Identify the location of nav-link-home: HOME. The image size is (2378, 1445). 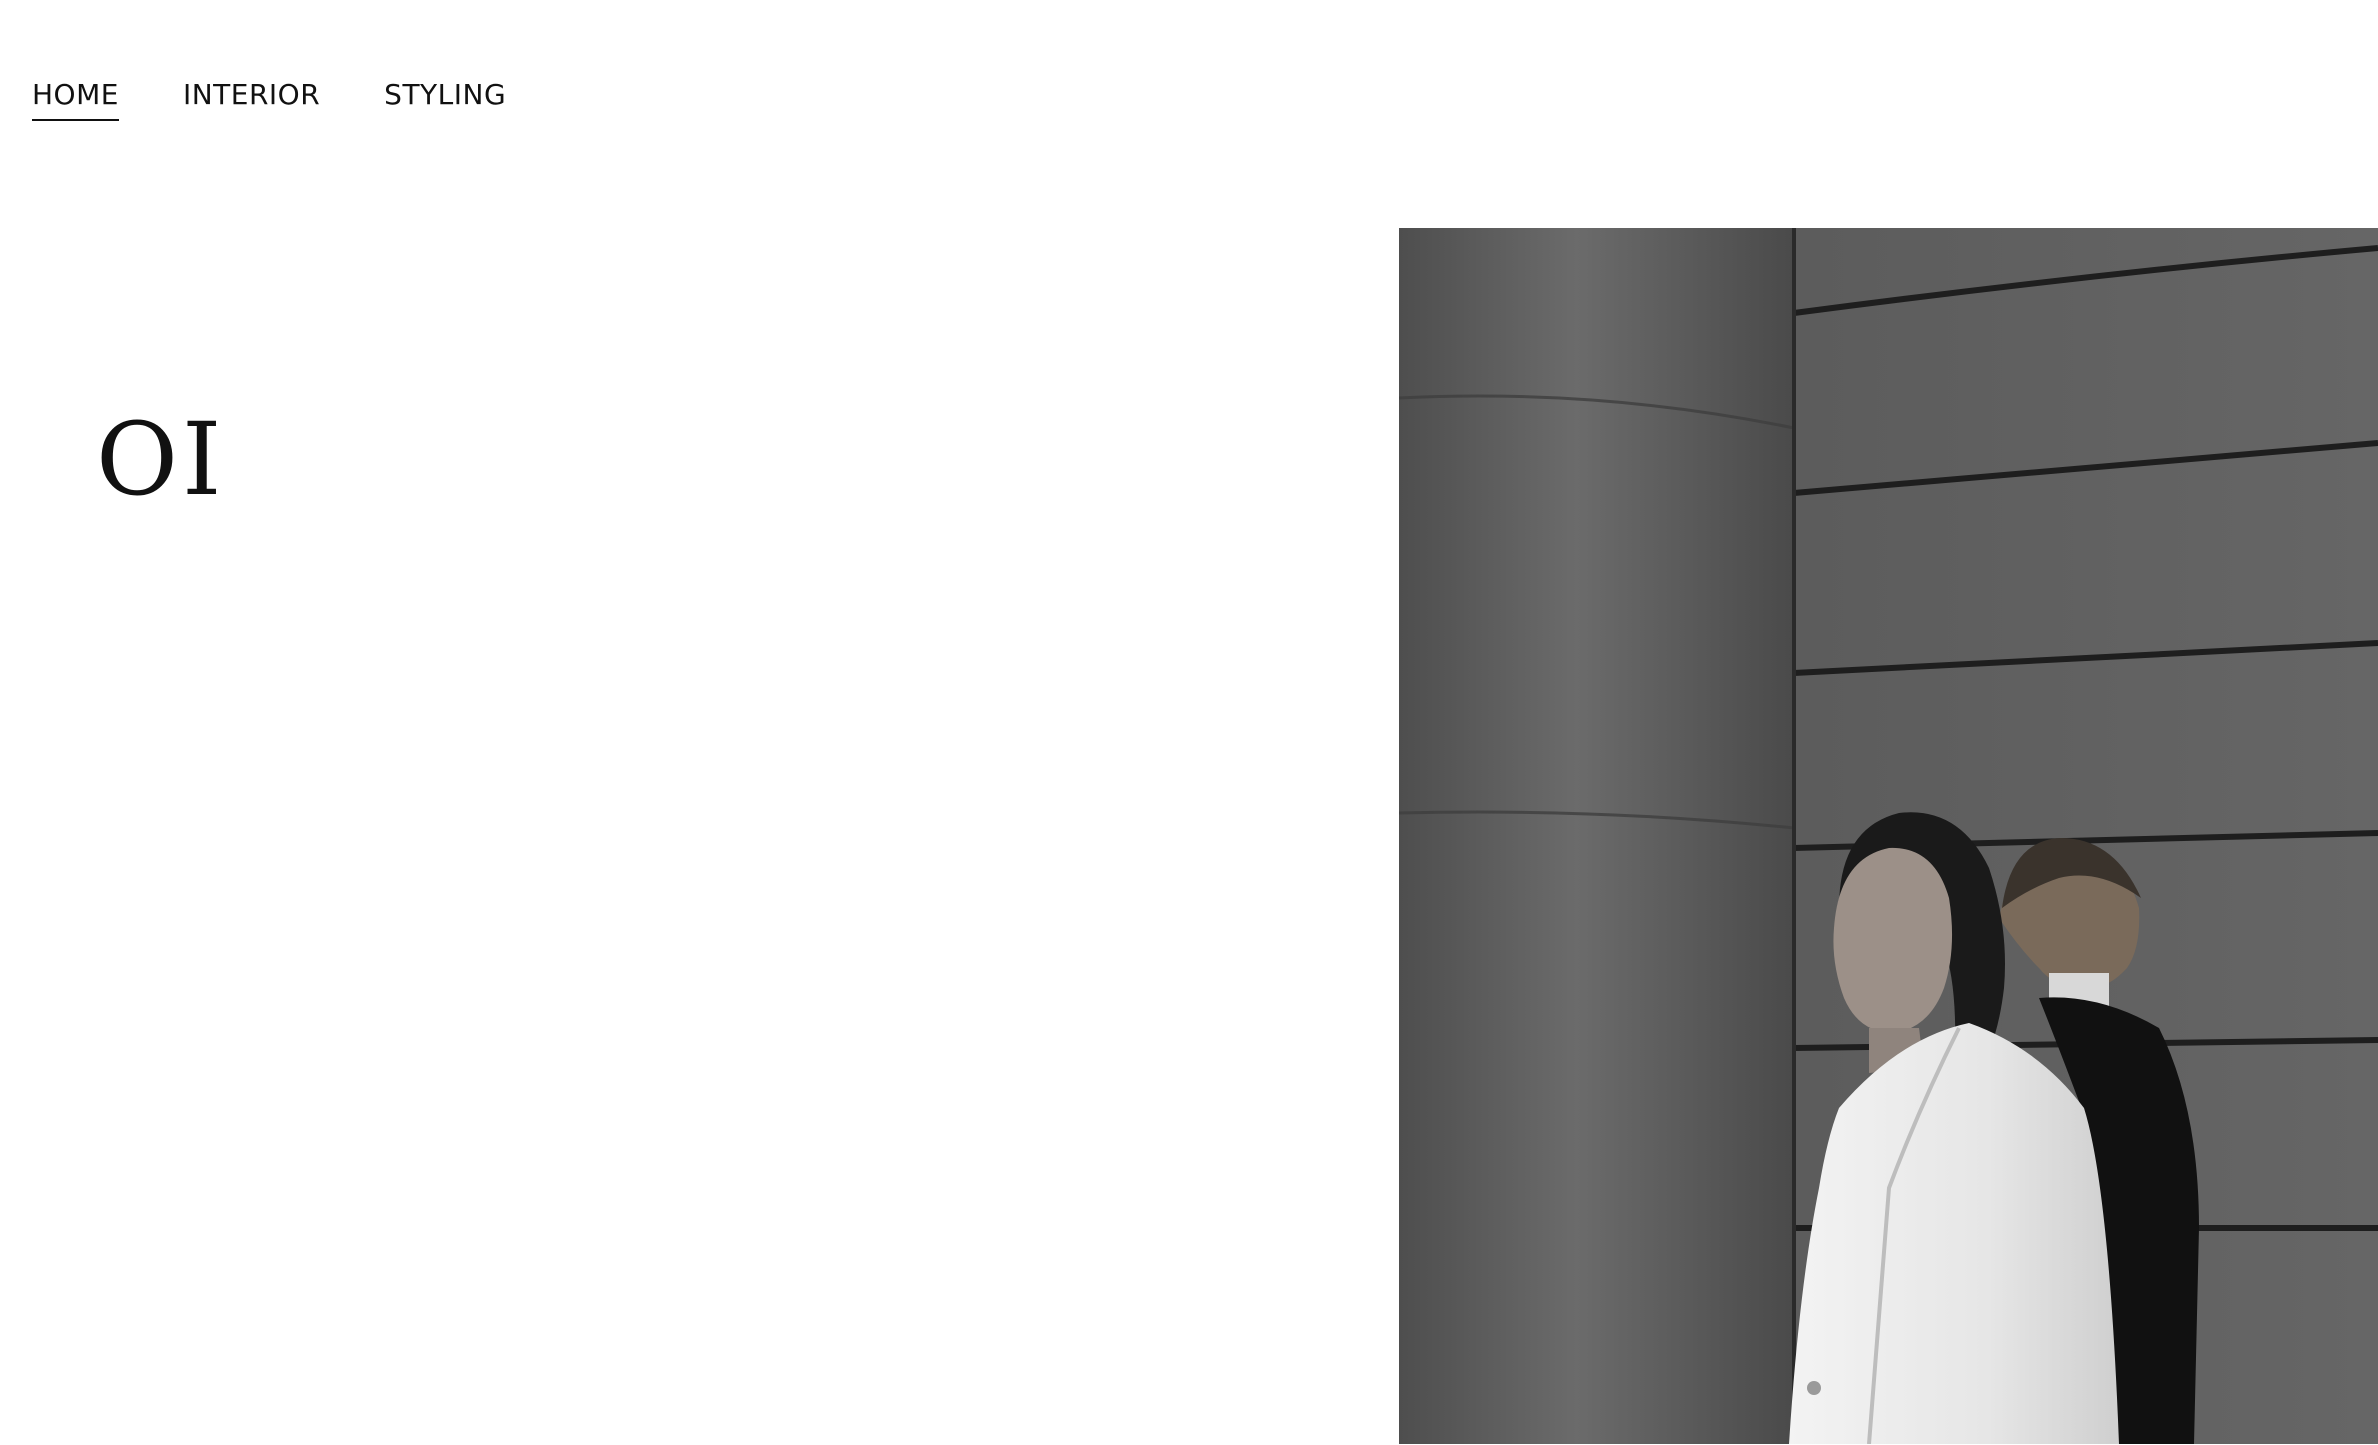
(75, 100).